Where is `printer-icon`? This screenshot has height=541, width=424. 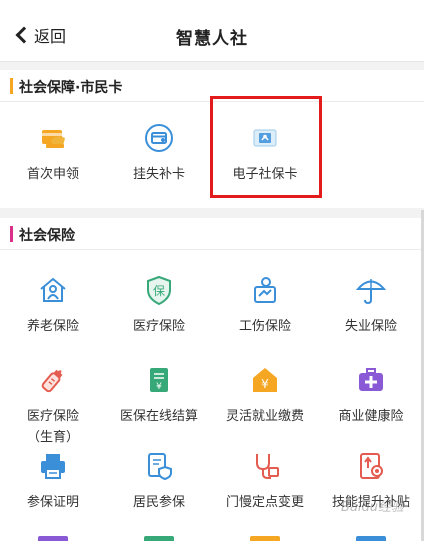
printer-icon is located at coordinates (53, 466).